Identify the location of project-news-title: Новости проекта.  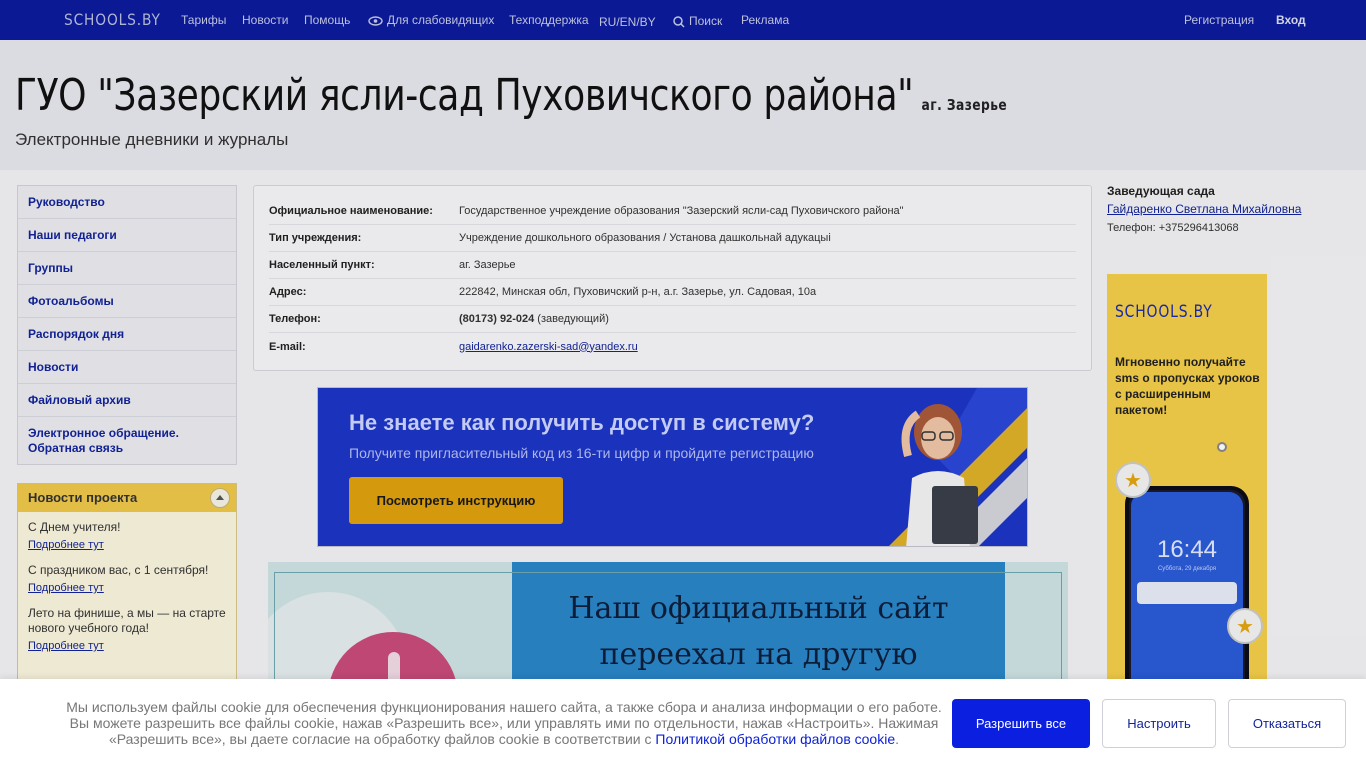
(83, 497).